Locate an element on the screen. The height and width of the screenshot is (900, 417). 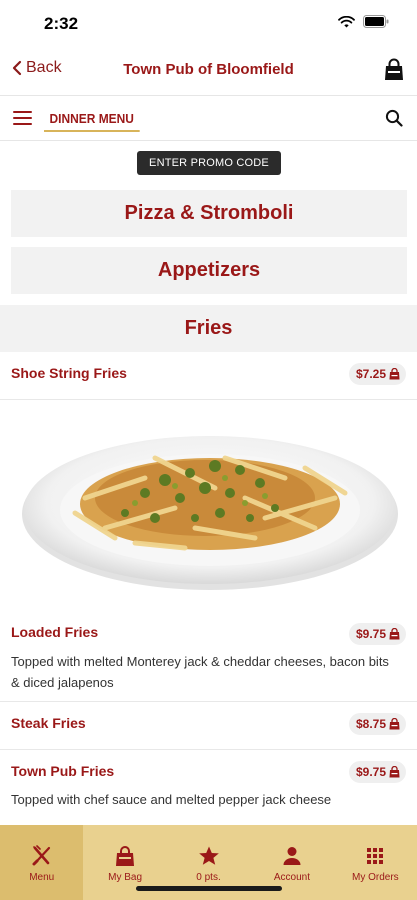
search-icon is located at coordinates (394, 118).